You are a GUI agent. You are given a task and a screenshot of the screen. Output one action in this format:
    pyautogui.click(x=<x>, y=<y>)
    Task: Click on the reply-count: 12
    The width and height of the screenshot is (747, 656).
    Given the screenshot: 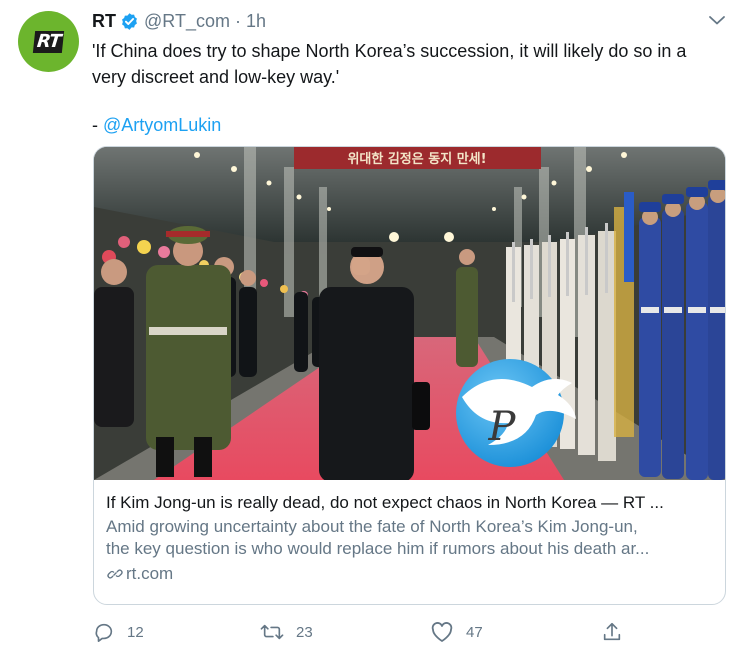 What is the action you would take?
    pyautogui.click(x=135, y=632)
    